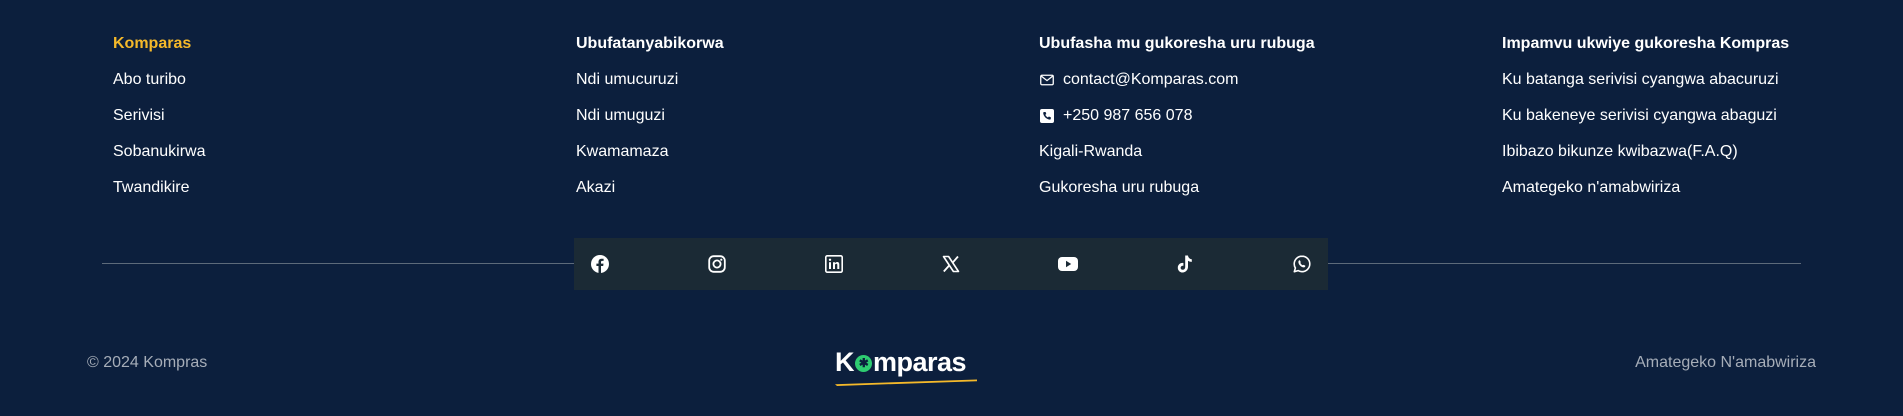  Describe the element at coordinates (845, 362) in the screenshot. I see `logo-text-start: K` at that location.